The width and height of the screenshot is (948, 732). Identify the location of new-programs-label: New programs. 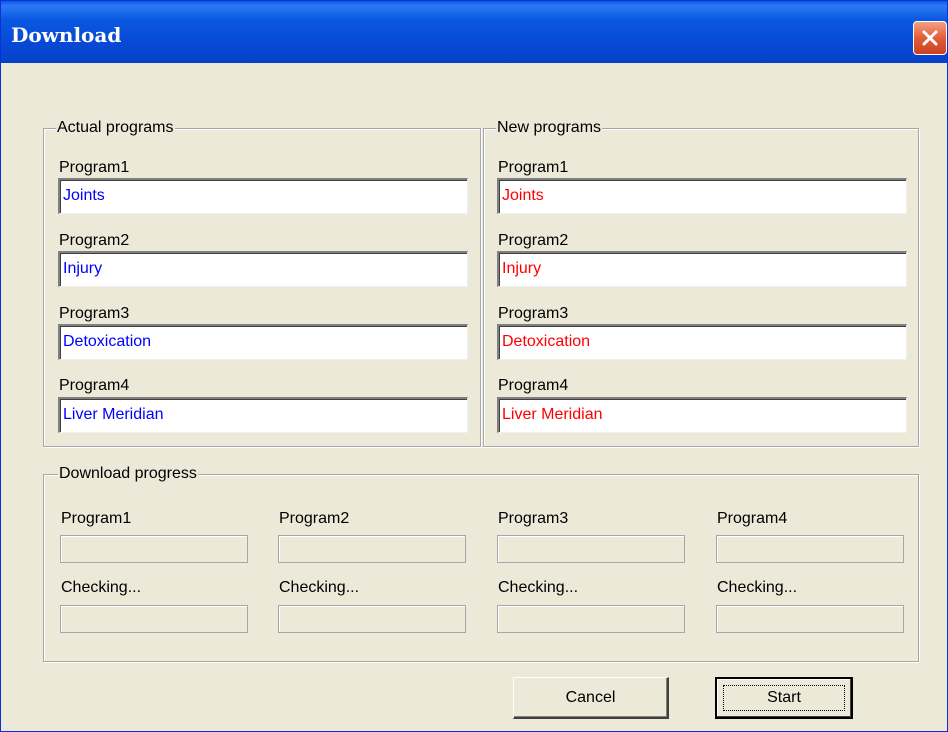
(549, 128).